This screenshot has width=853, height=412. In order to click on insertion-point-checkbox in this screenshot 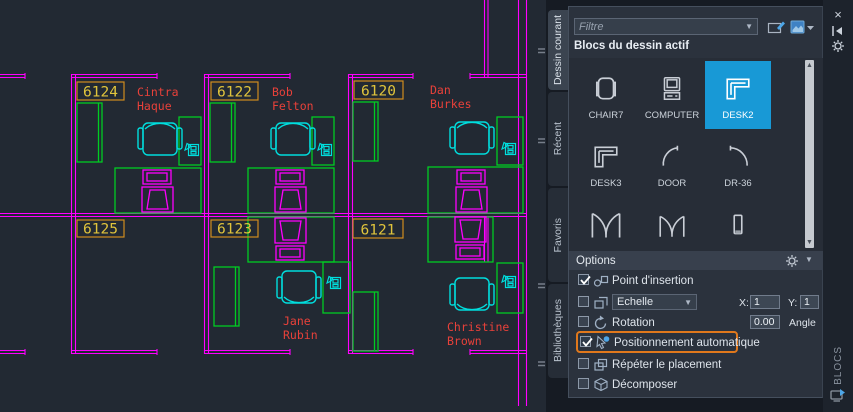, I will do `click(584, 279)`.